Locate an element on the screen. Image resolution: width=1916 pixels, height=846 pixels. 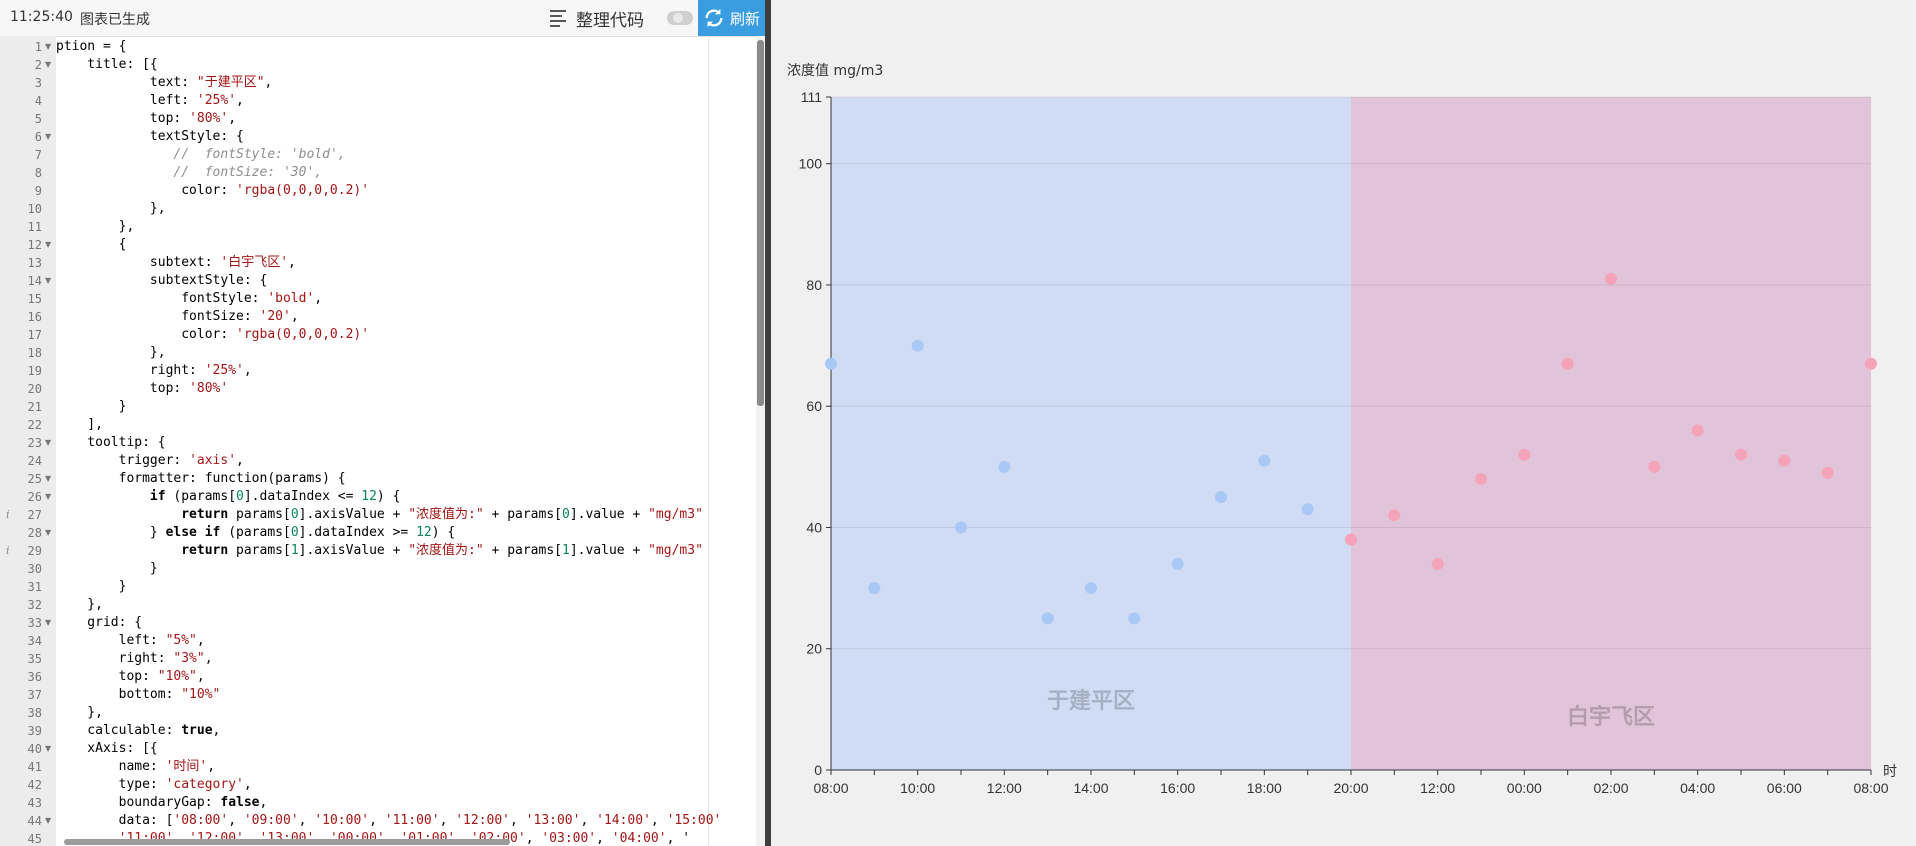
code-token: true is located at coordinates (197, 730).